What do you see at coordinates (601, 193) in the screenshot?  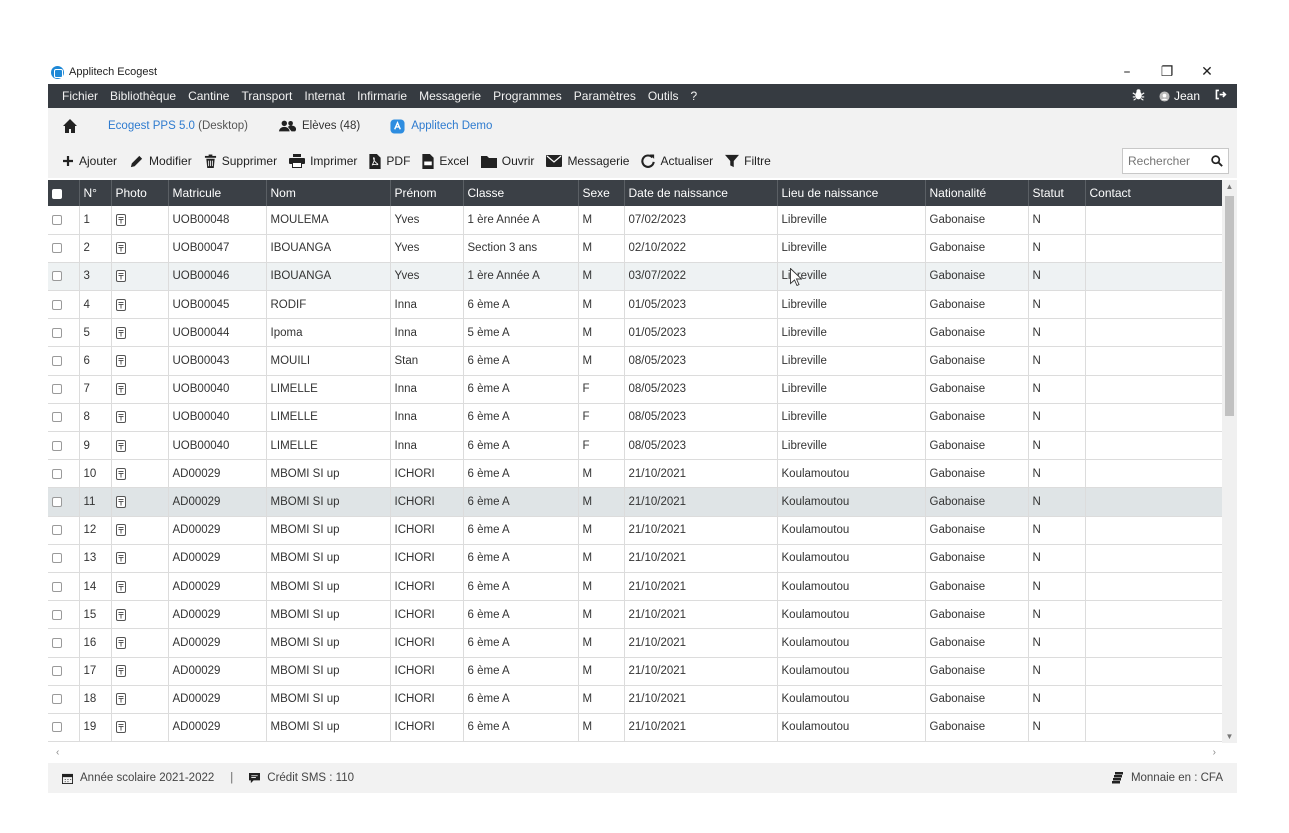 I see `col-header-sexe: Sexe` at bounding box center [601, 193].